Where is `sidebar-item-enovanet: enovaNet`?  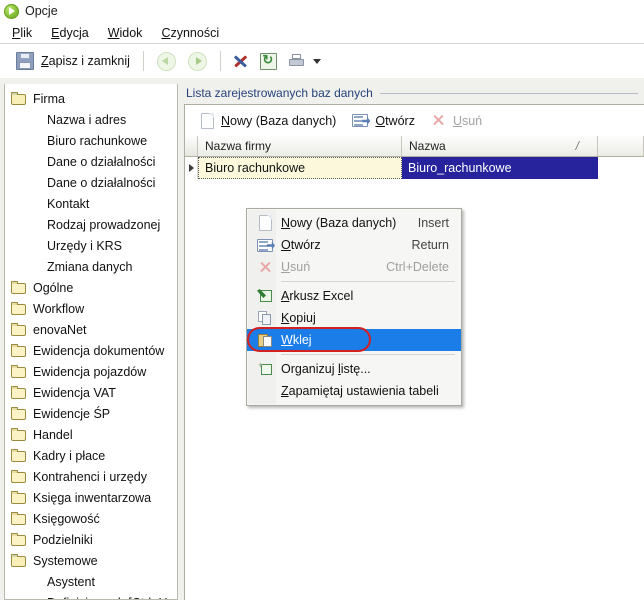
sidebar-item-enovanet: enovaNet is located at coordinates (91, 329).